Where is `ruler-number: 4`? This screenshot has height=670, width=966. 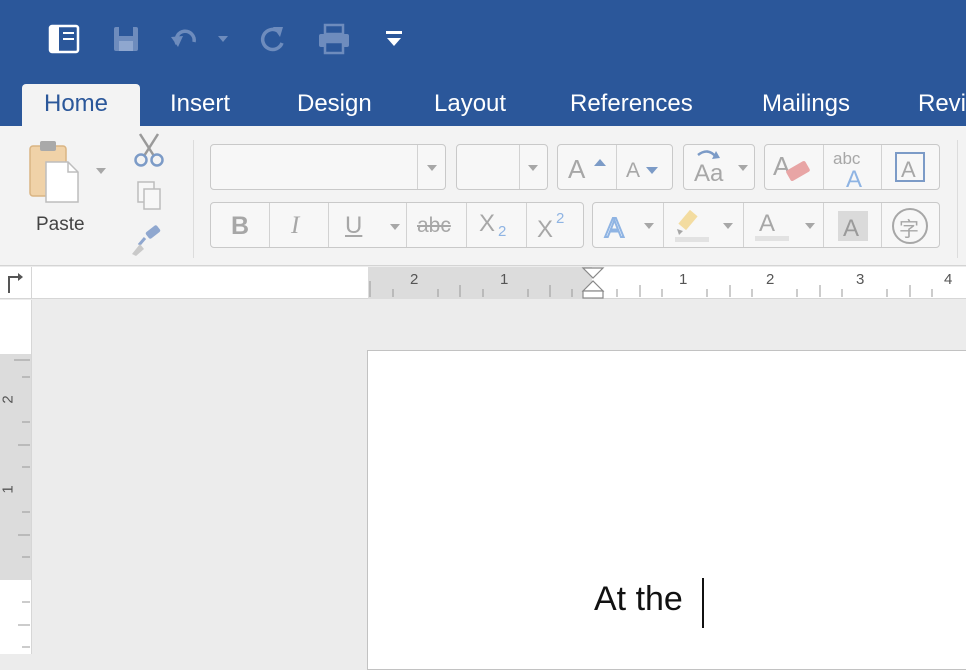
ruler-number: 4 is located at coordinates (948, 279).